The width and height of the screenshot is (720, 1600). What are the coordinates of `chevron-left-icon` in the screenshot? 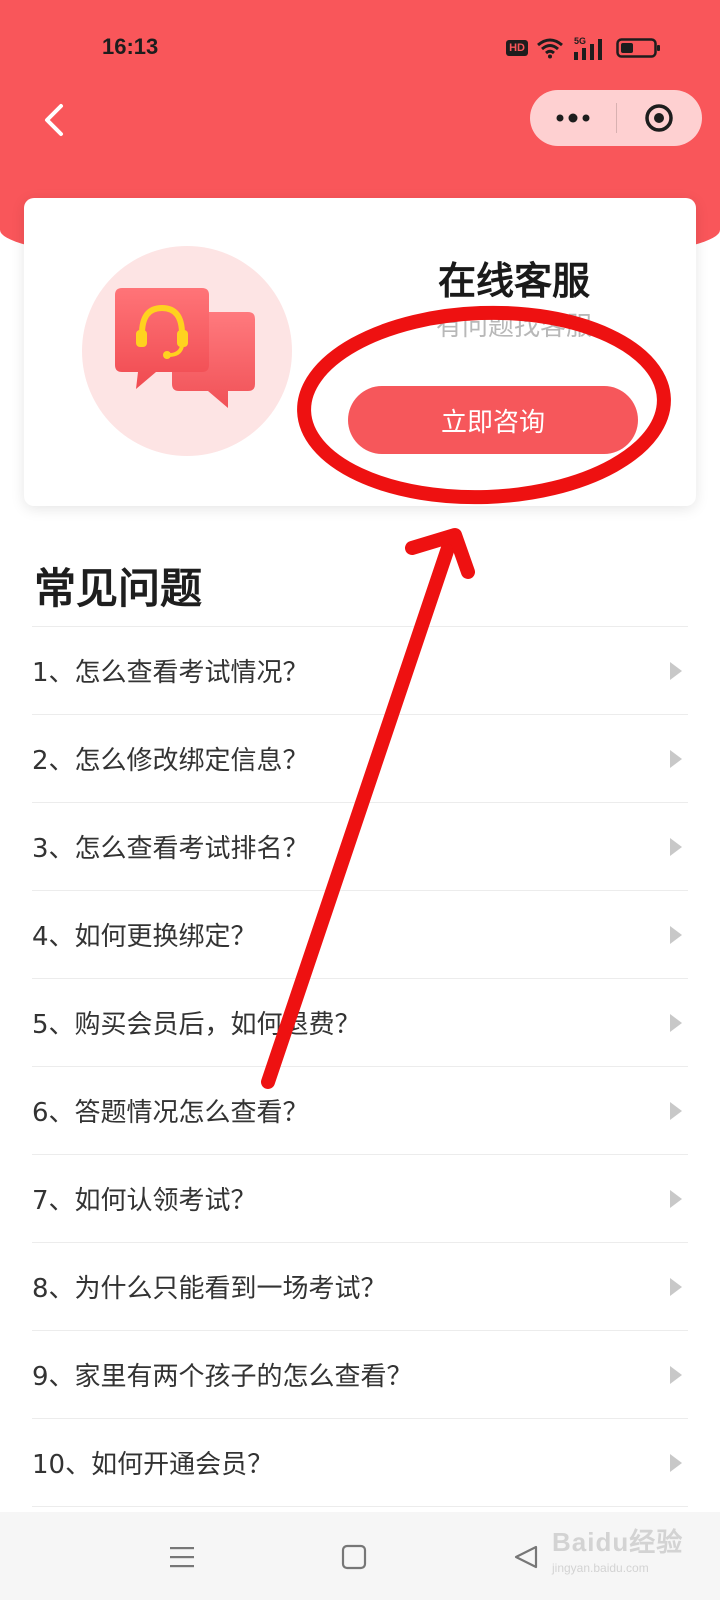 It's located at (54, 120).